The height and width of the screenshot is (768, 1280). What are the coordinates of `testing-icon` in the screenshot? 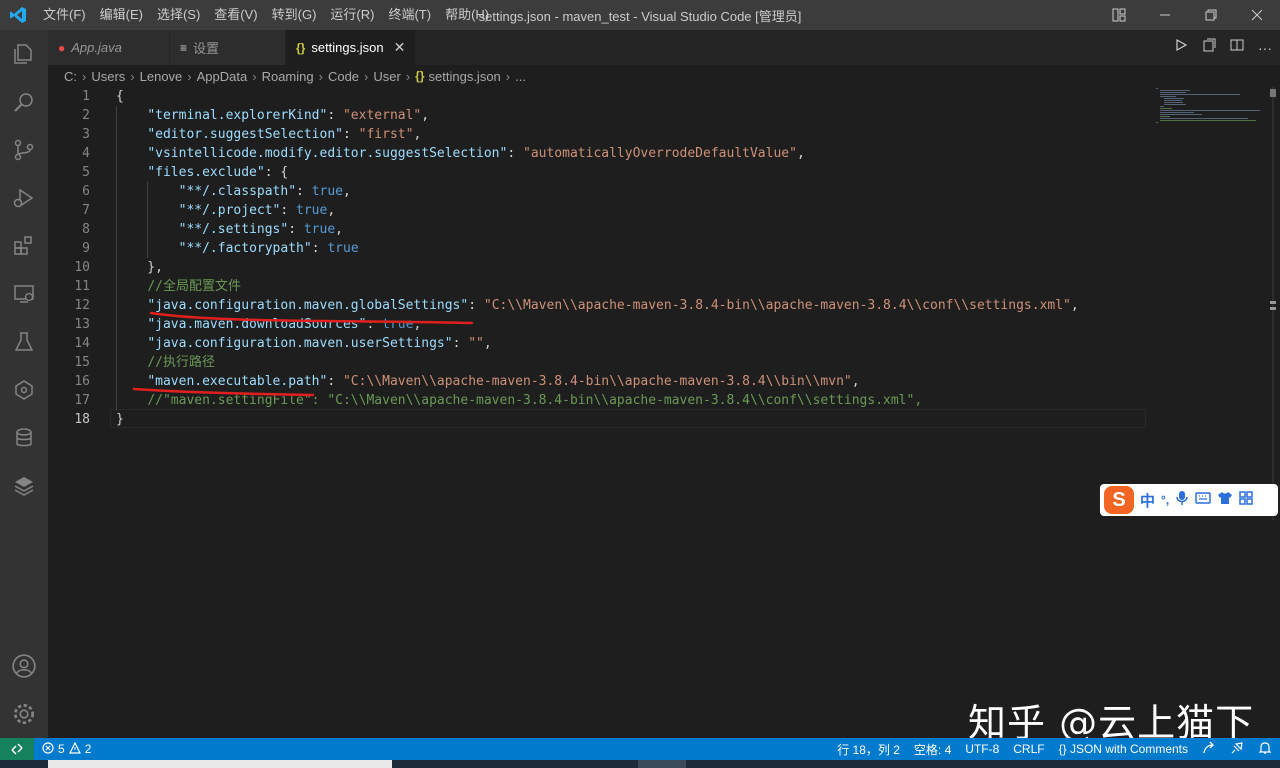 It's located at (24, 342).